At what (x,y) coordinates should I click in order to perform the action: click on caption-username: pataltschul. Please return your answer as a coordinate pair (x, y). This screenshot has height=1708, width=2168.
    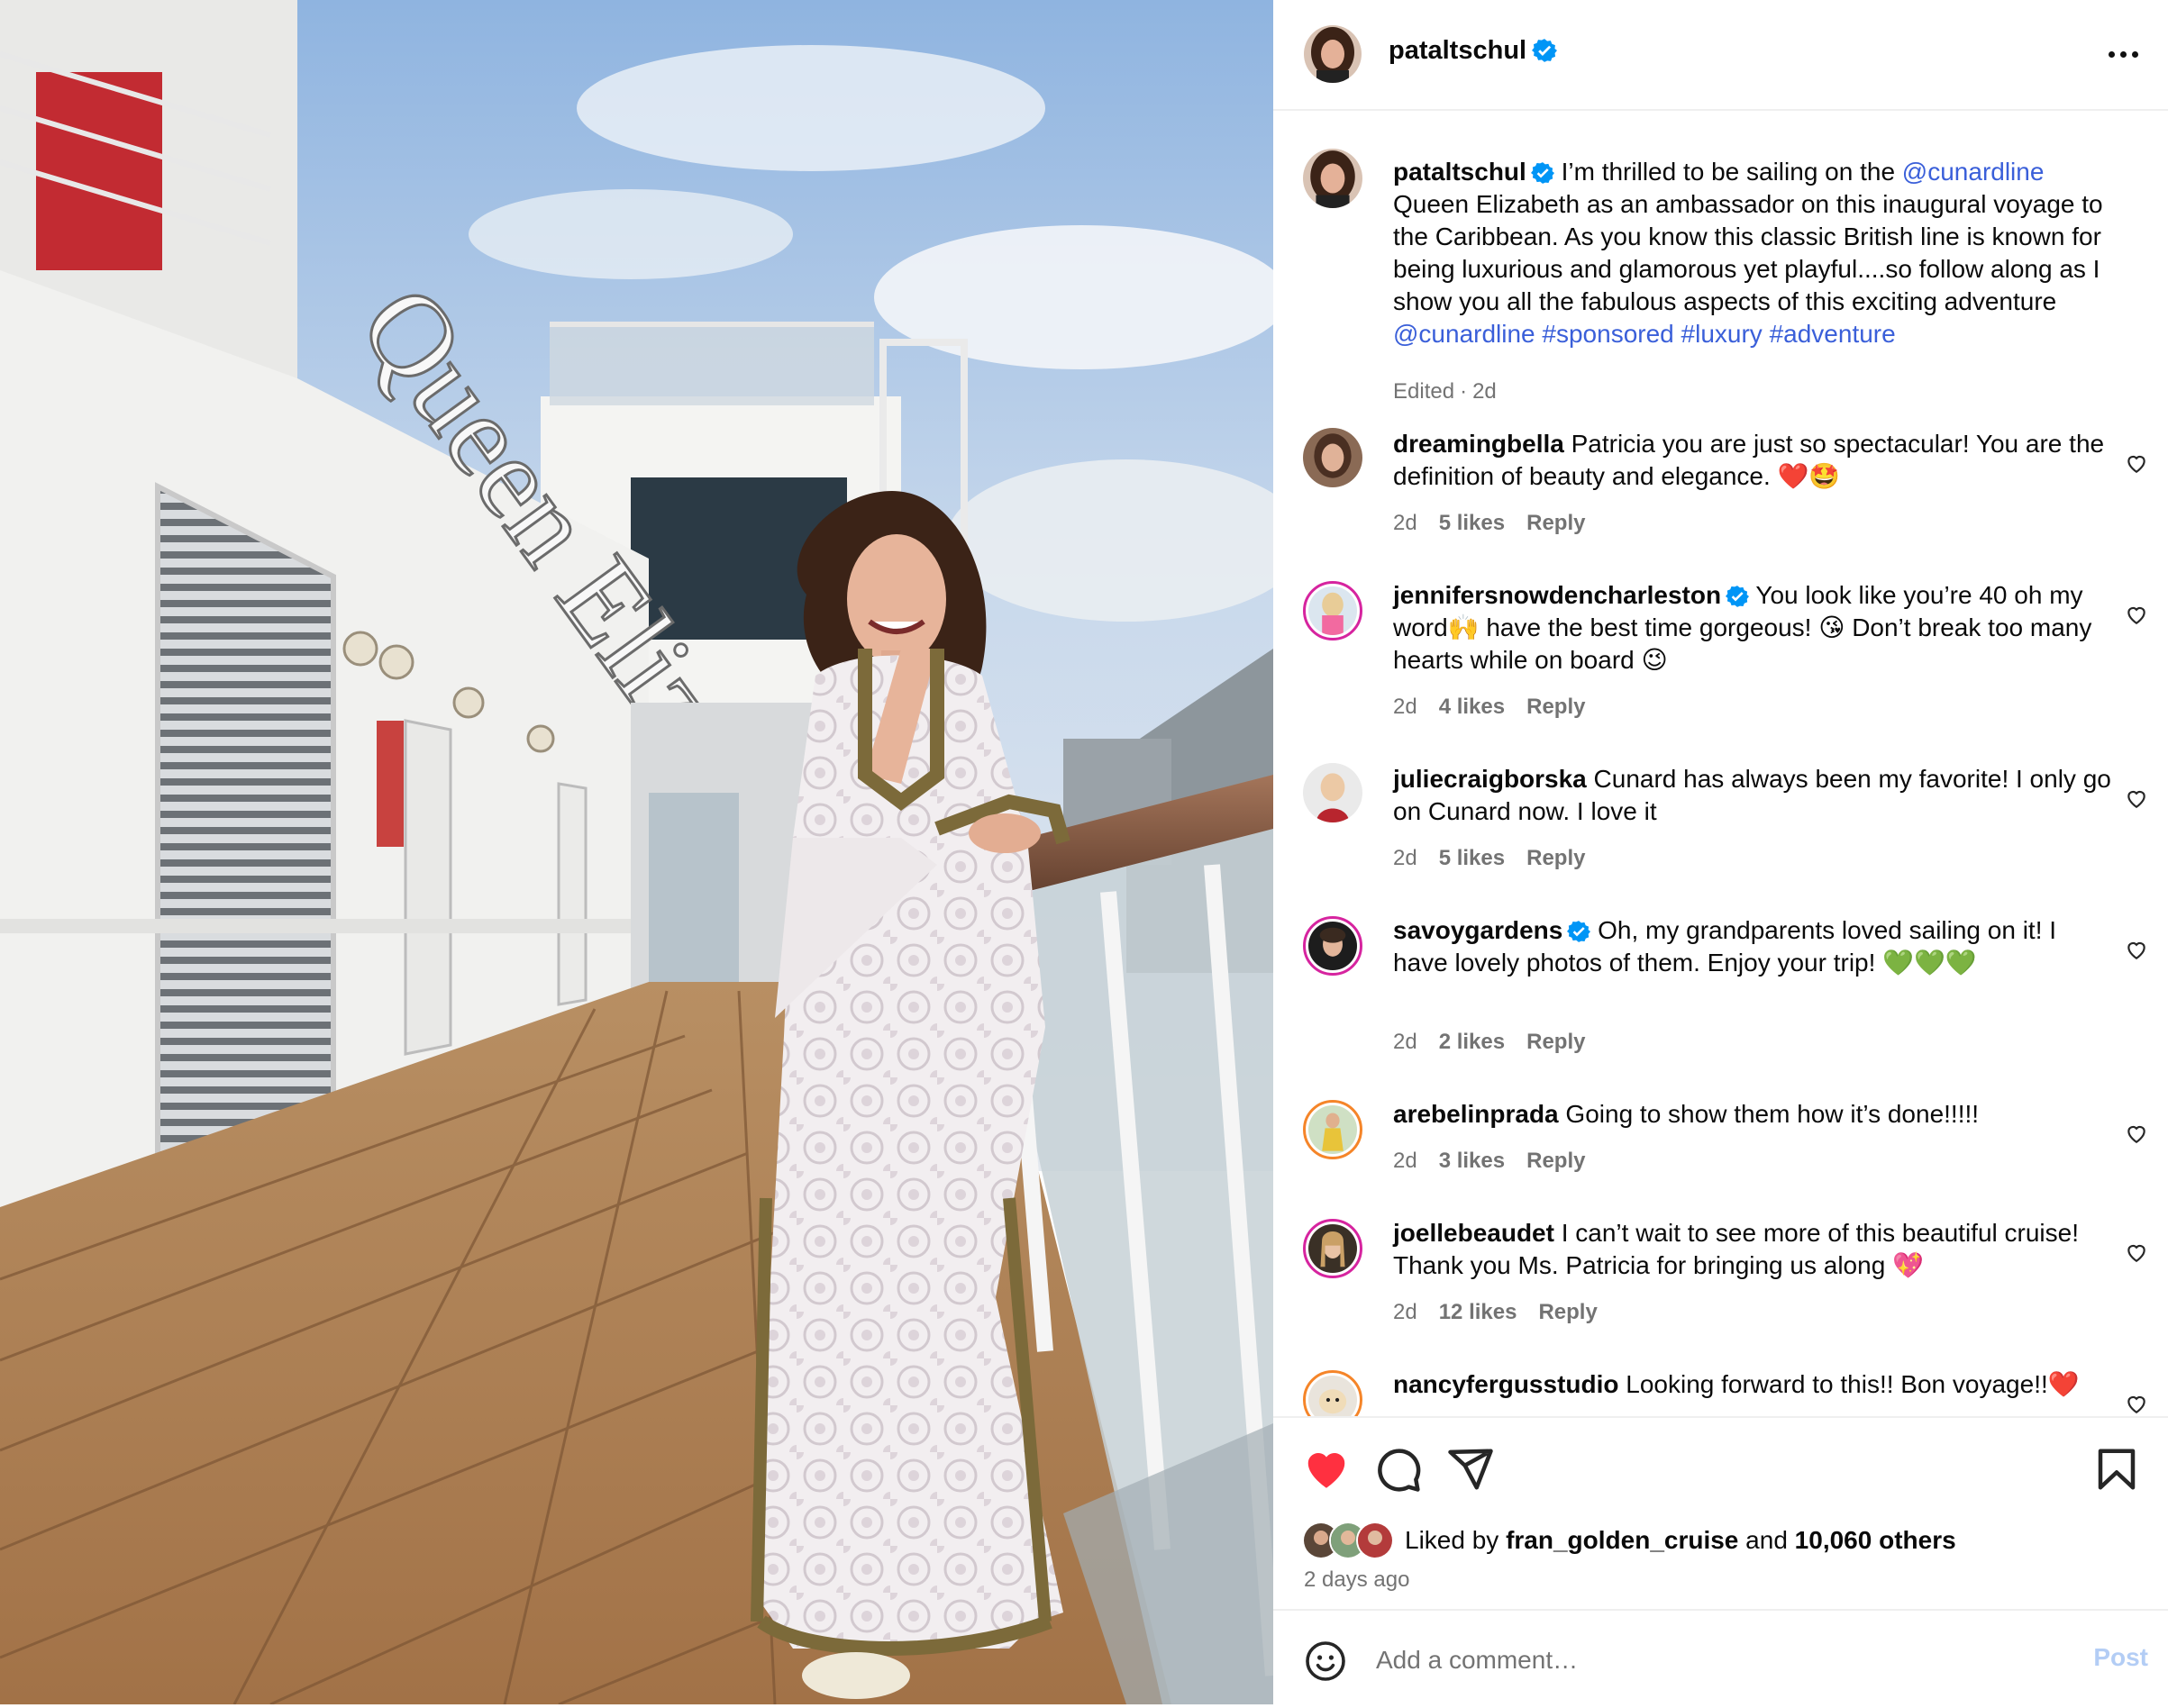
    Looking at the image, I should click on (1459, 172).